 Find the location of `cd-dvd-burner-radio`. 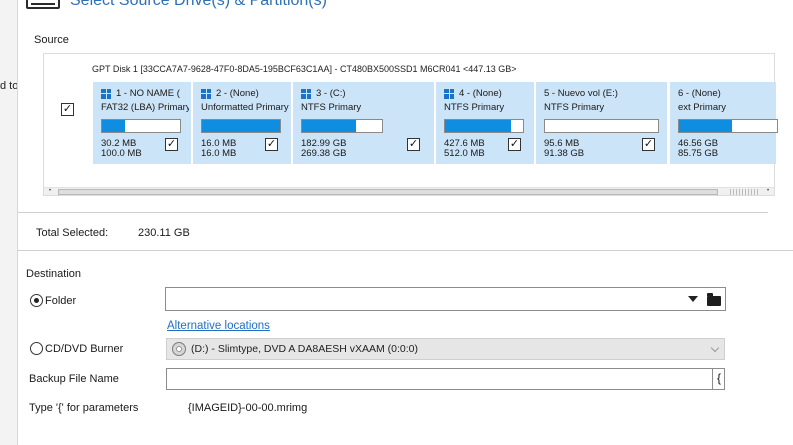

cd-dvd-burner-radio is located at coordinates (36, 348).